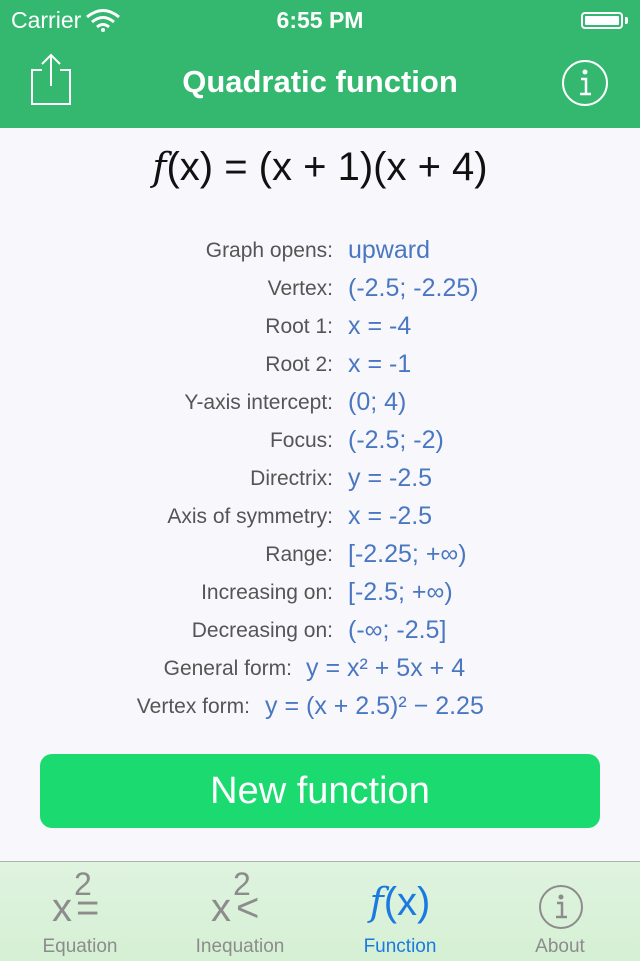 The width and height of the screenshot is (640, 961). Describe the element at coordinates (560, 946) in the screenshot. I see `tab-label: About` at that location.